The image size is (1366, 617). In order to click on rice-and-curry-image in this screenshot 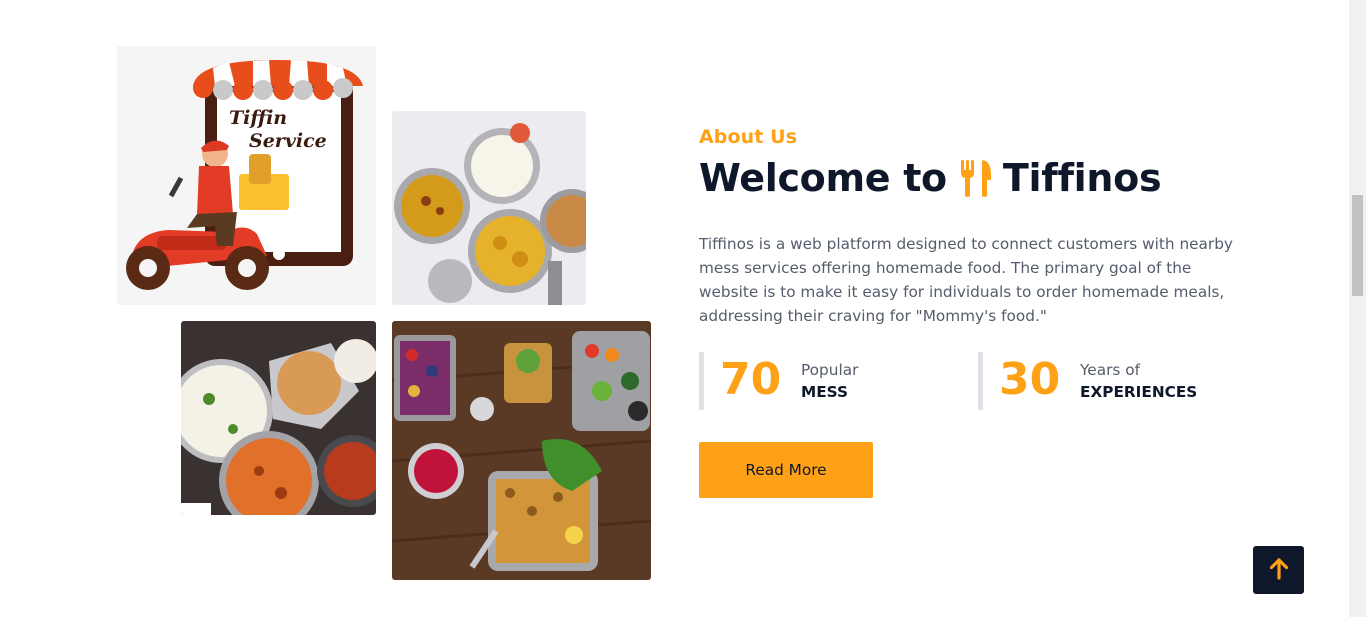, I will do `click(278, 418)`.